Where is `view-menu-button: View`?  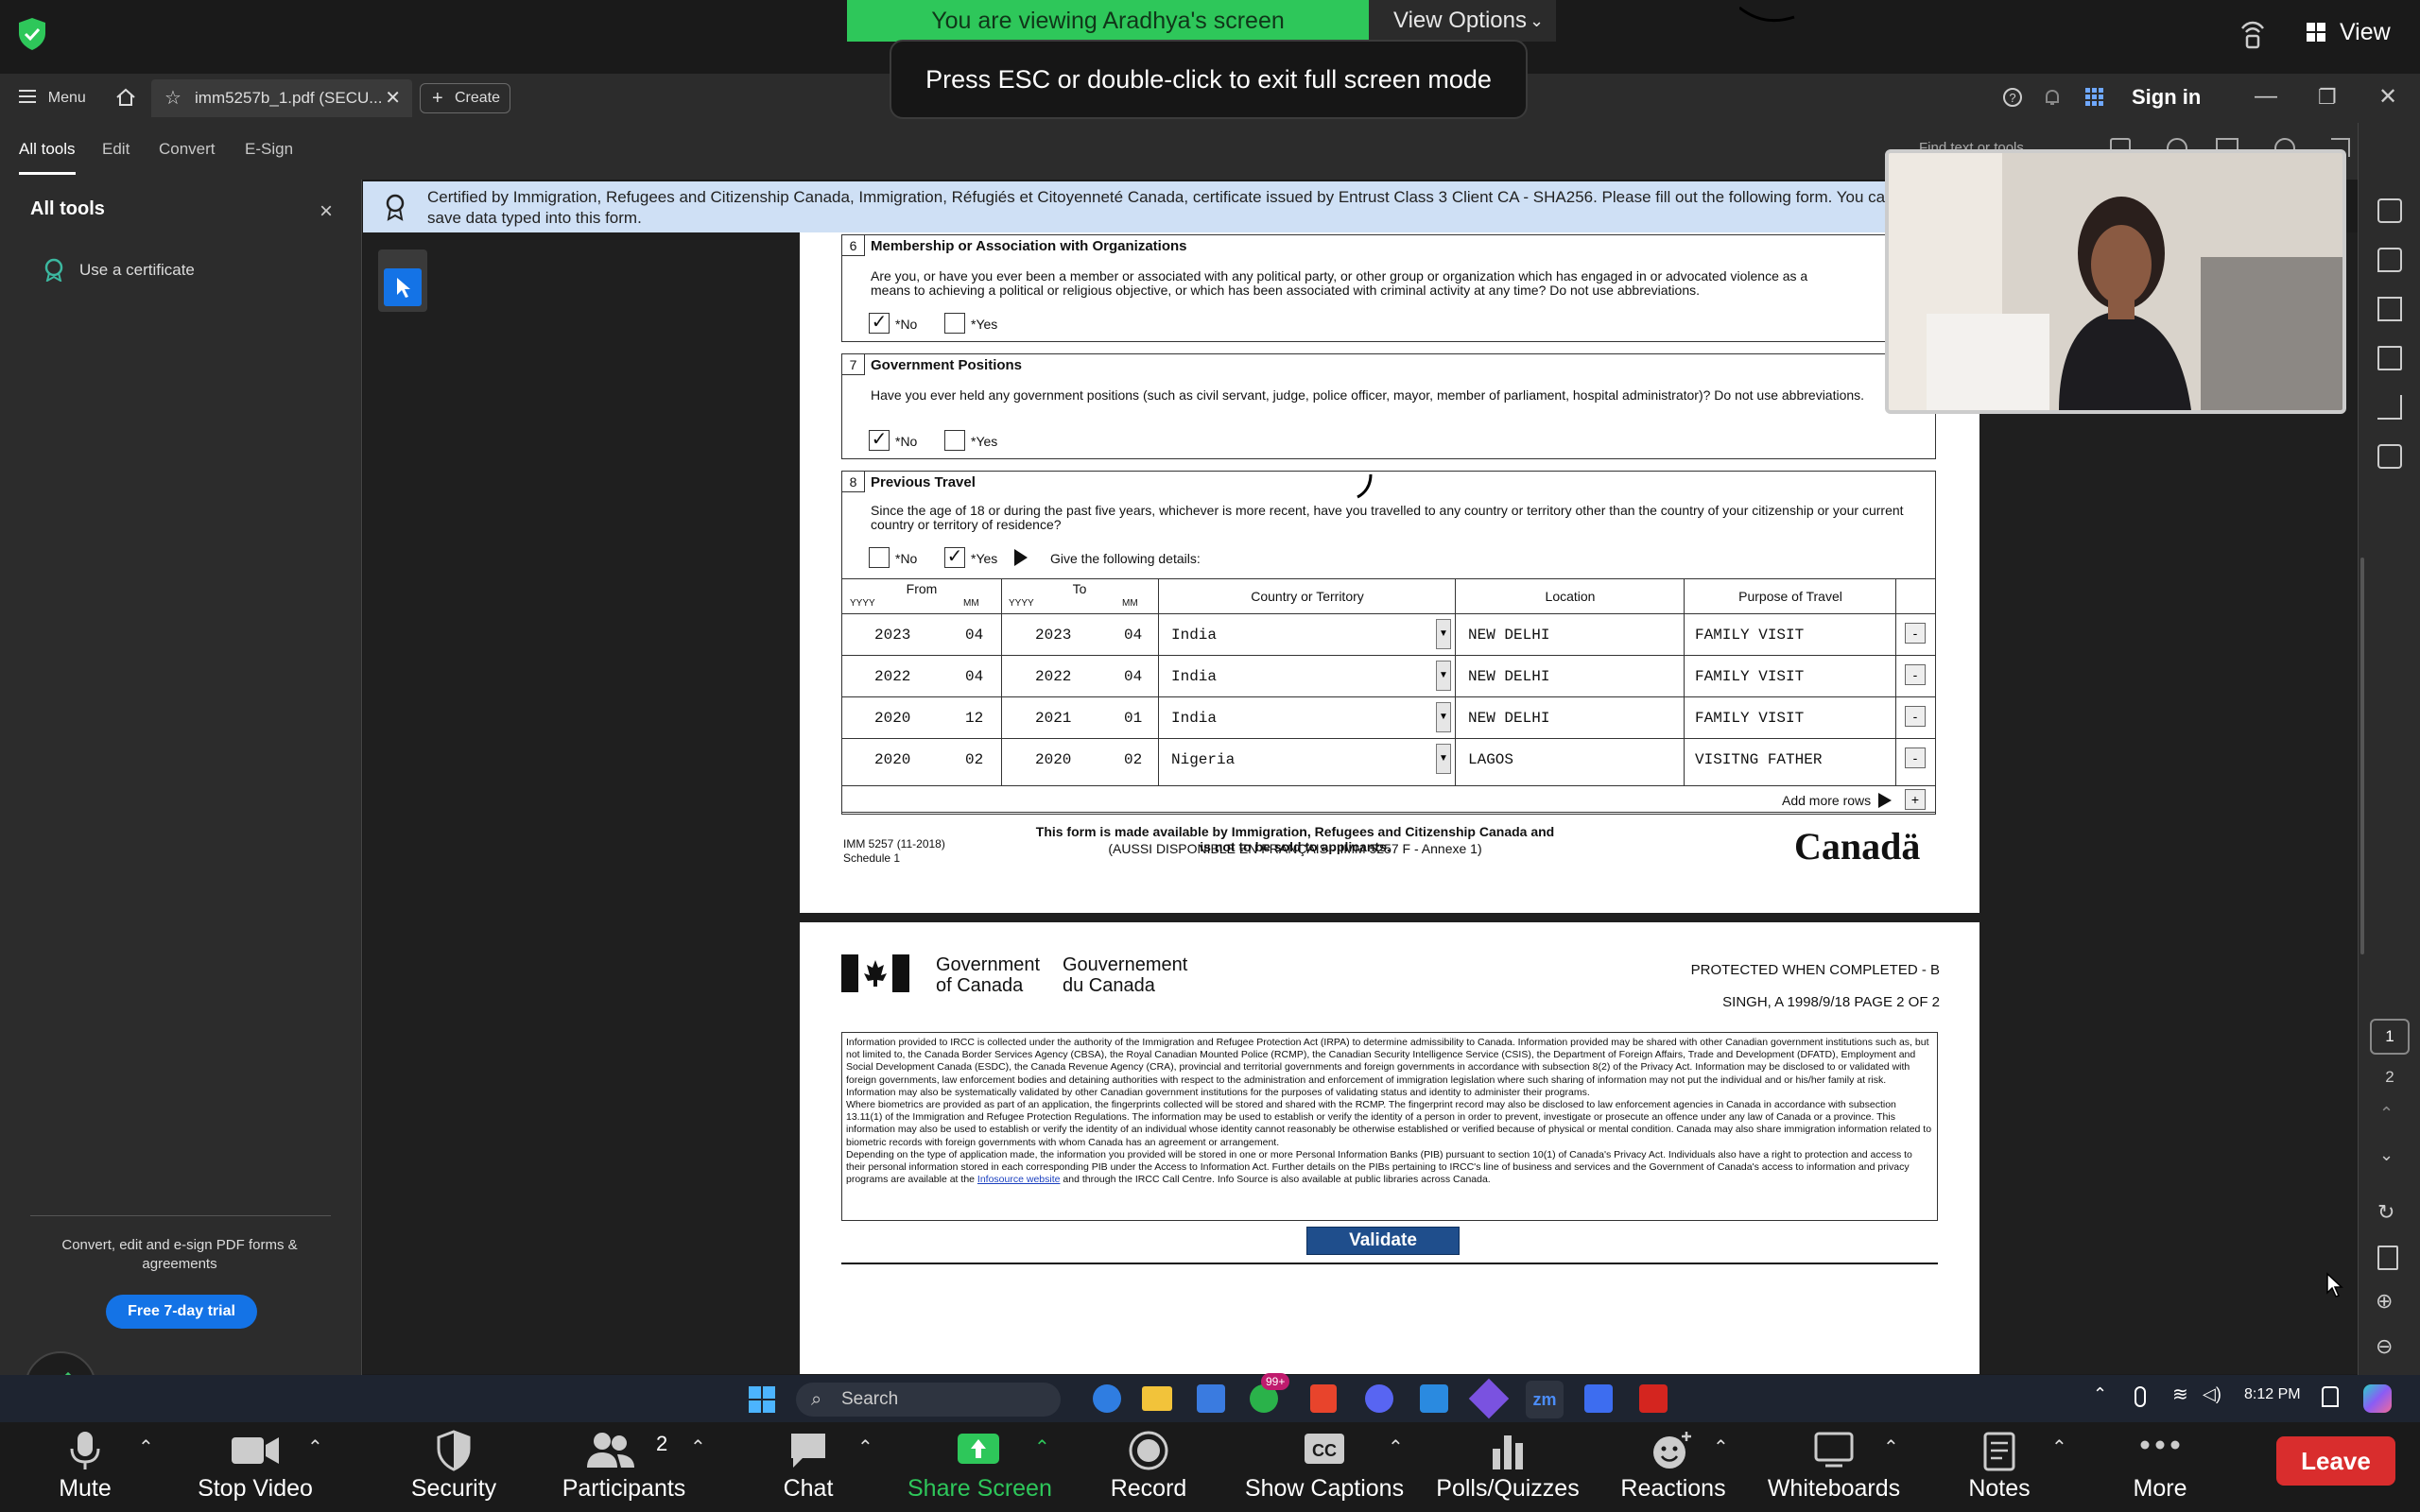
view-menu-button: View is located at coordinates (2359, 32).